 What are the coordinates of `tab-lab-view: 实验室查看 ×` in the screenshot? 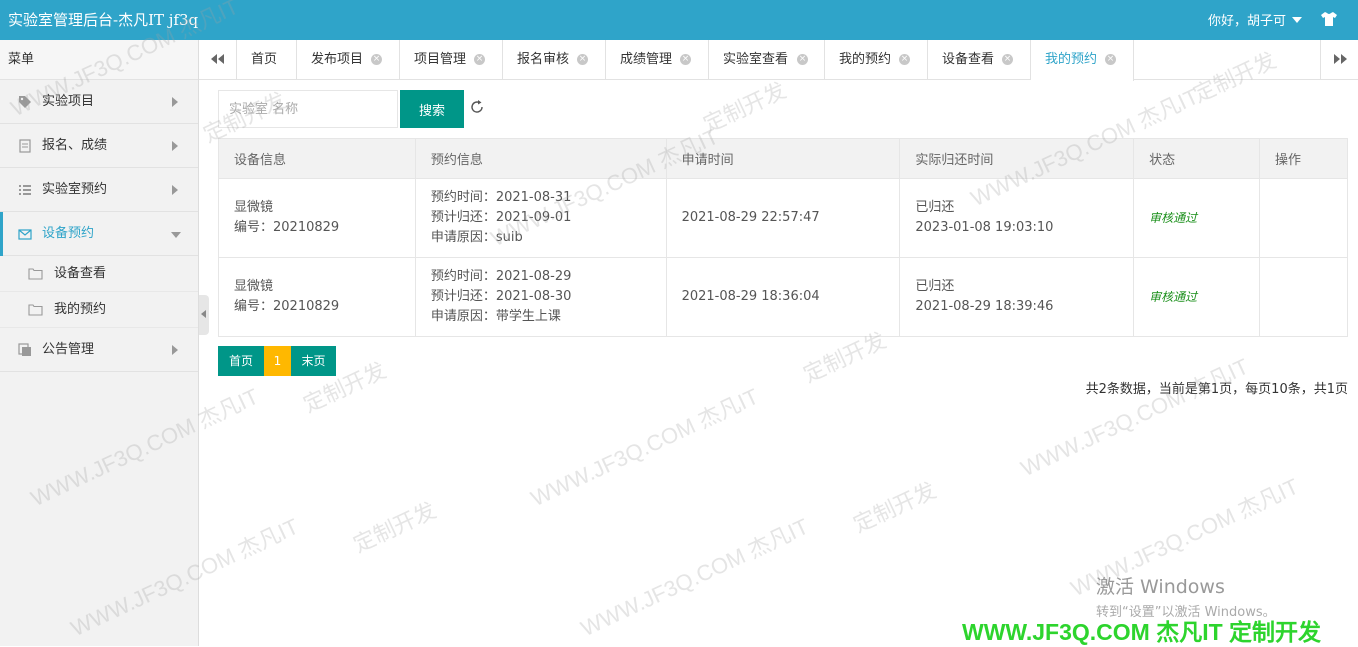 It's located at (767, 59).